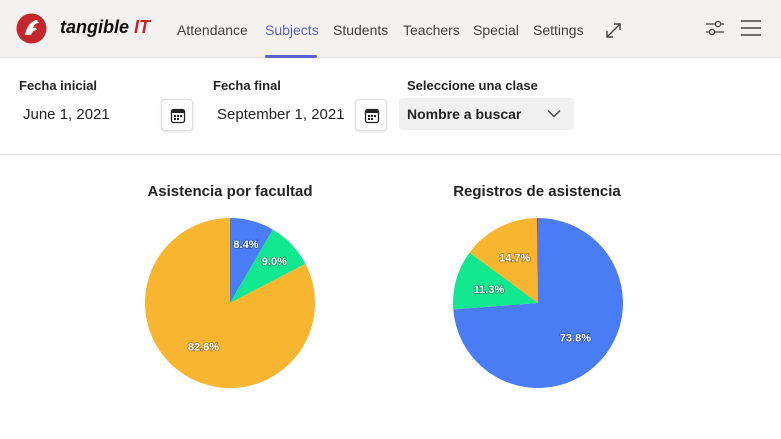  I want to click on pie-slice-label-faculty-0: 8.4%, so click(245, 245).